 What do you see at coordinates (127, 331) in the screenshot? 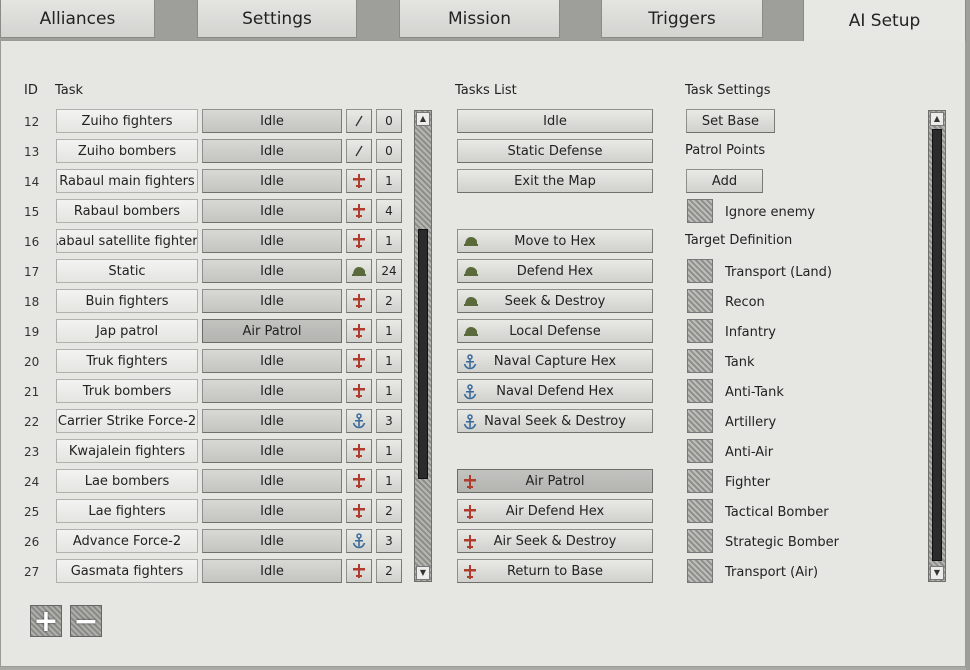
I see `task-name-button: Jap patrol` at bounding box center [127, 331].